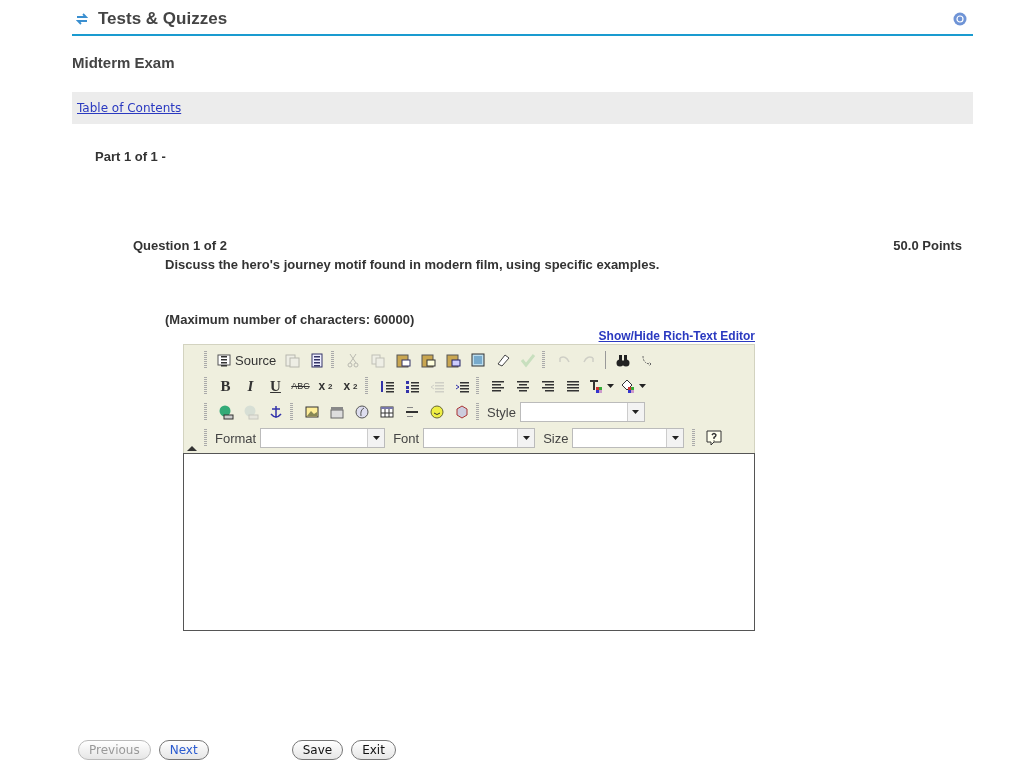  Describe the element at coordinates (224, 360) in the screenshot. I see `source-icon` at that location.